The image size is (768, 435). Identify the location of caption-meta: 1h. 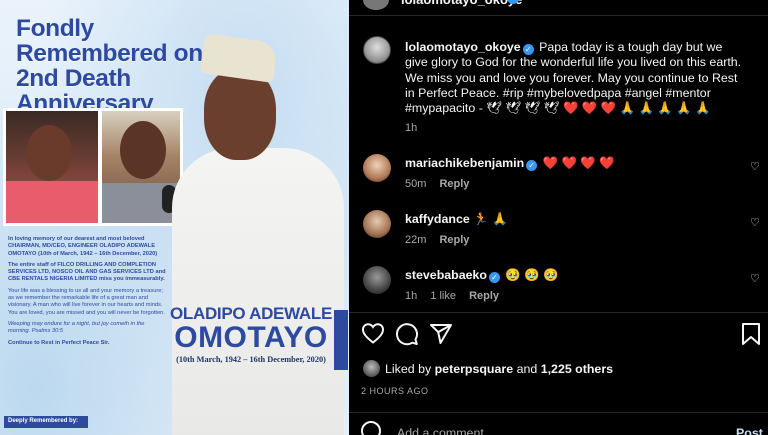
(416, 128).